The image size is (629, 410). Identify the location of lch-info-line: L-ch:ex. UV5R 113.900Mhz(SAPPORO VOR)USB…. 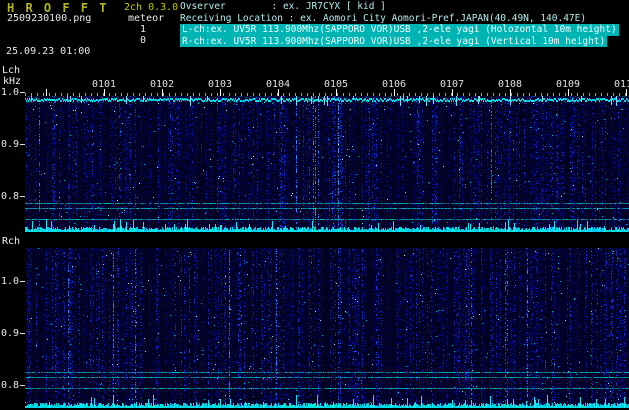
(399, 30).